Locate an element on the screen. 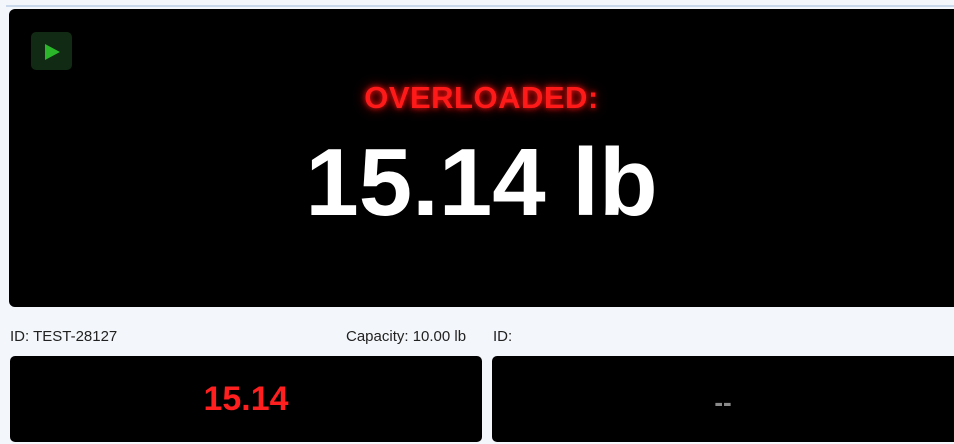 Image resolution: width=954 pixels, height=444 pixels. play-button is located at coordinates (51, 51).